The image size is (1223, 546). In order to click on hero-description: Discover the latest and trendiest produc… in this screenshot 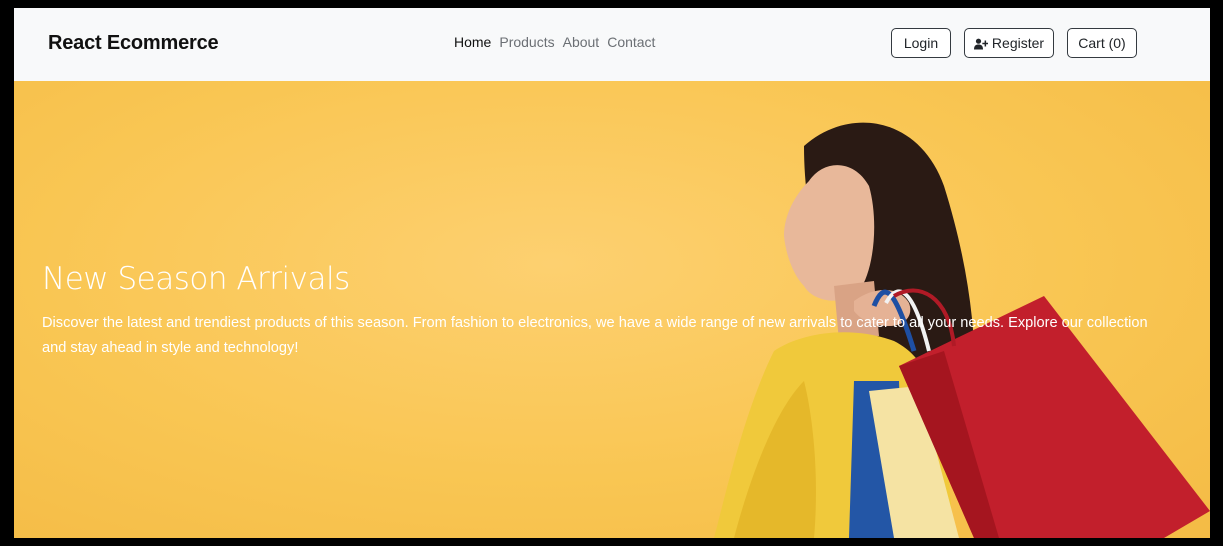, I will do `click(595, 335)`.